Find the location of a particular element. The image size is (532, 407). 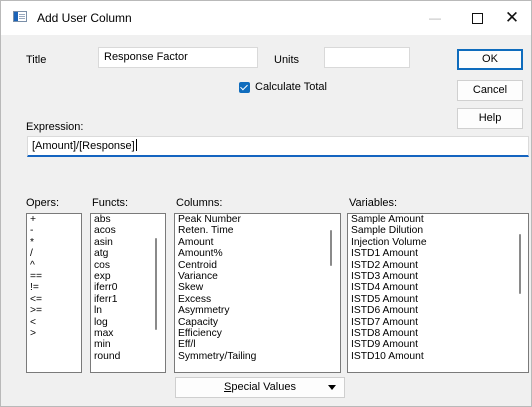

variable-item: ISTD8 Amount is located at coordinates (439, 333).